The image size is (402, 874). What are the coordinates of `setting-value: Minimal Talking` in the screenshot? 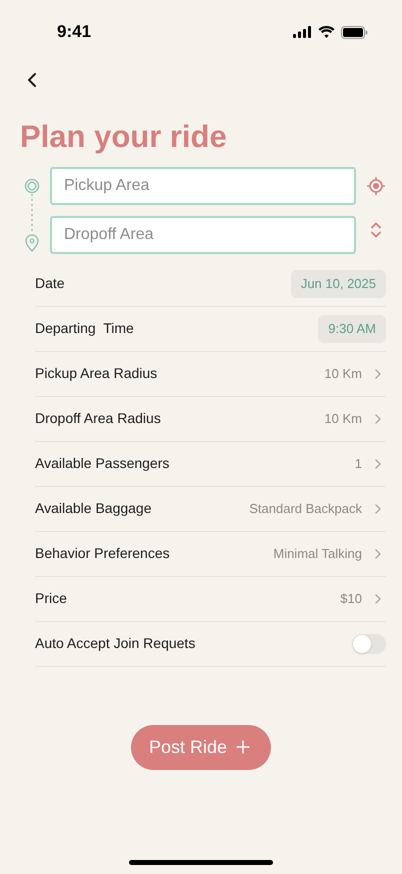 It's located at (317, 554).